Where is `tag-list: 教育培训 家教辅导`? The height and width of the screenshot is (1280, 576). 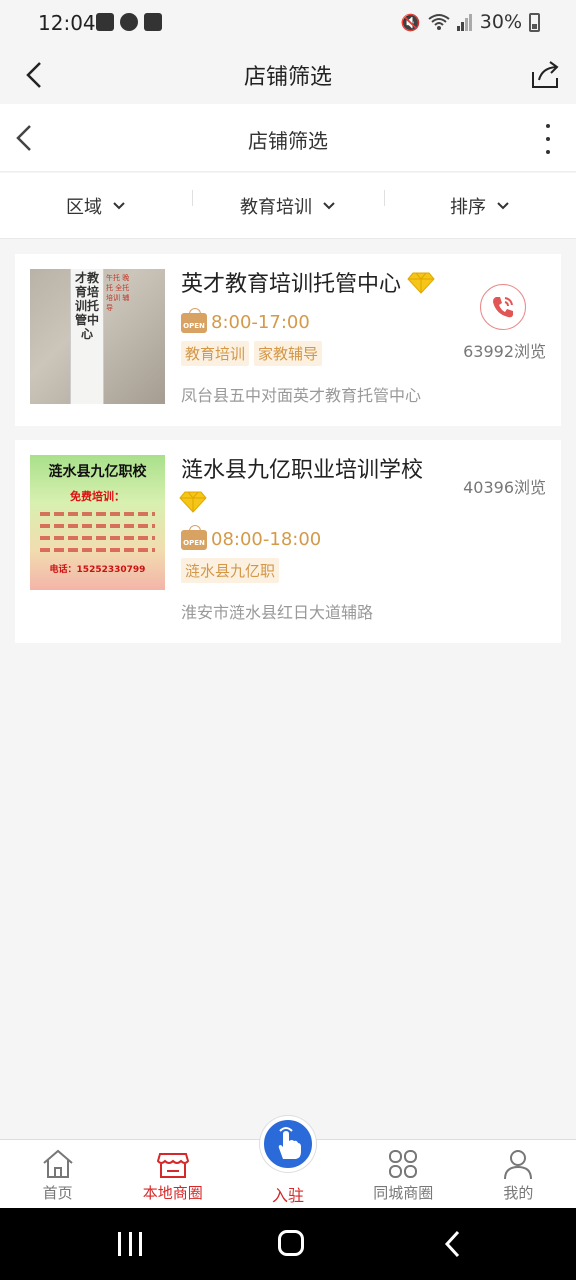 tag-list: 教育培训 家教辅导 is located at coordinates (252, 353).